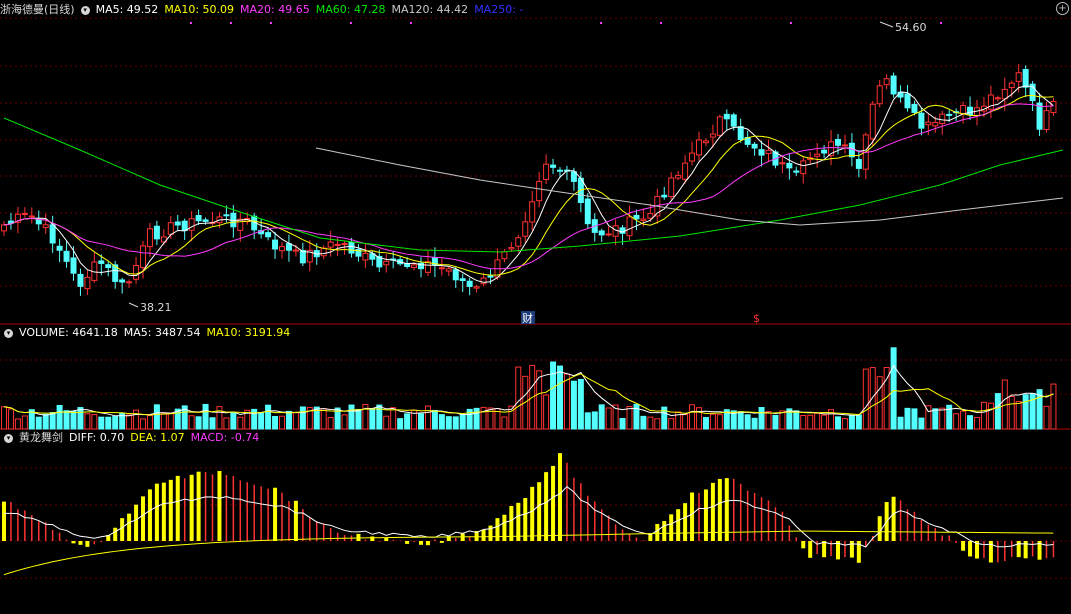 This screenshot has height=614, width=1071. I want to click on dividend-marker: $, so click(756, 318).